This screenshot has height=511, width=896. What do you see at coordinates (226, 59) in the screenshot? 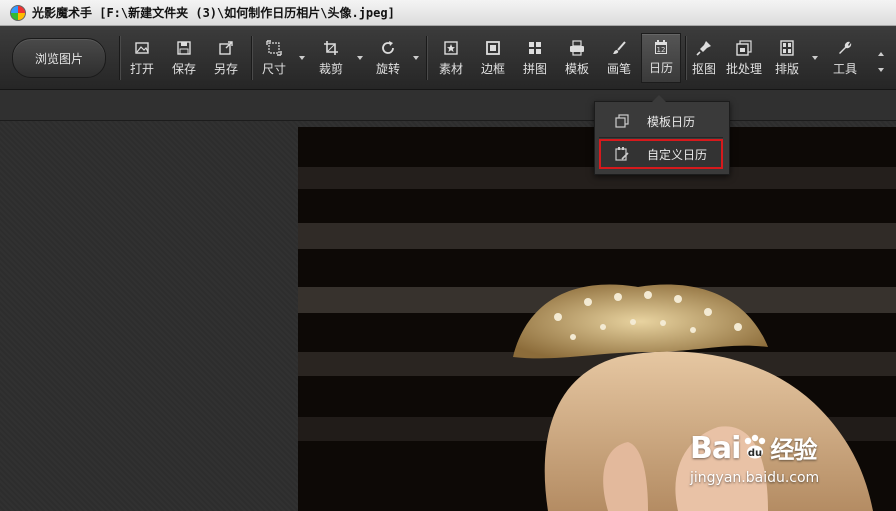
I see `save-as-button: 另存` at bounding box center [226, 59].